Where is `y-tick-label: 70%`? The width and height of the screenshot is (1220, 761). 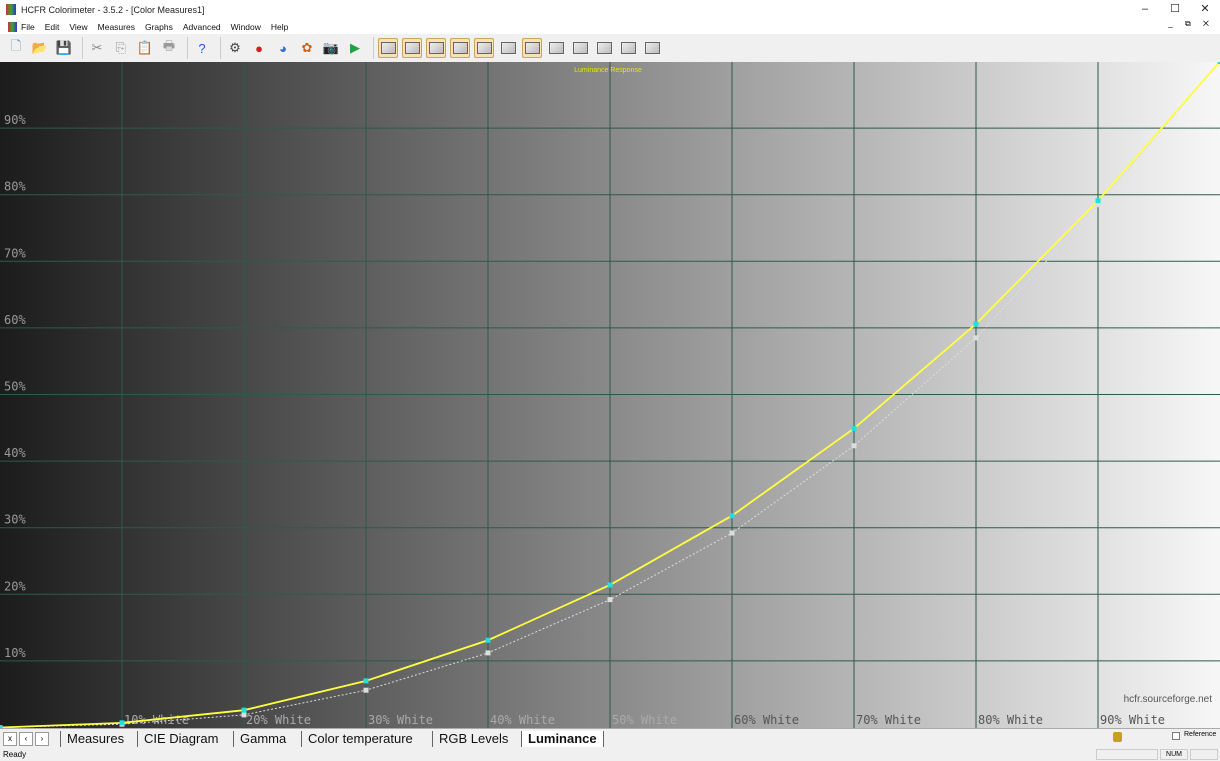 y-tick-label: 70% is located at coordinates (15, 253).